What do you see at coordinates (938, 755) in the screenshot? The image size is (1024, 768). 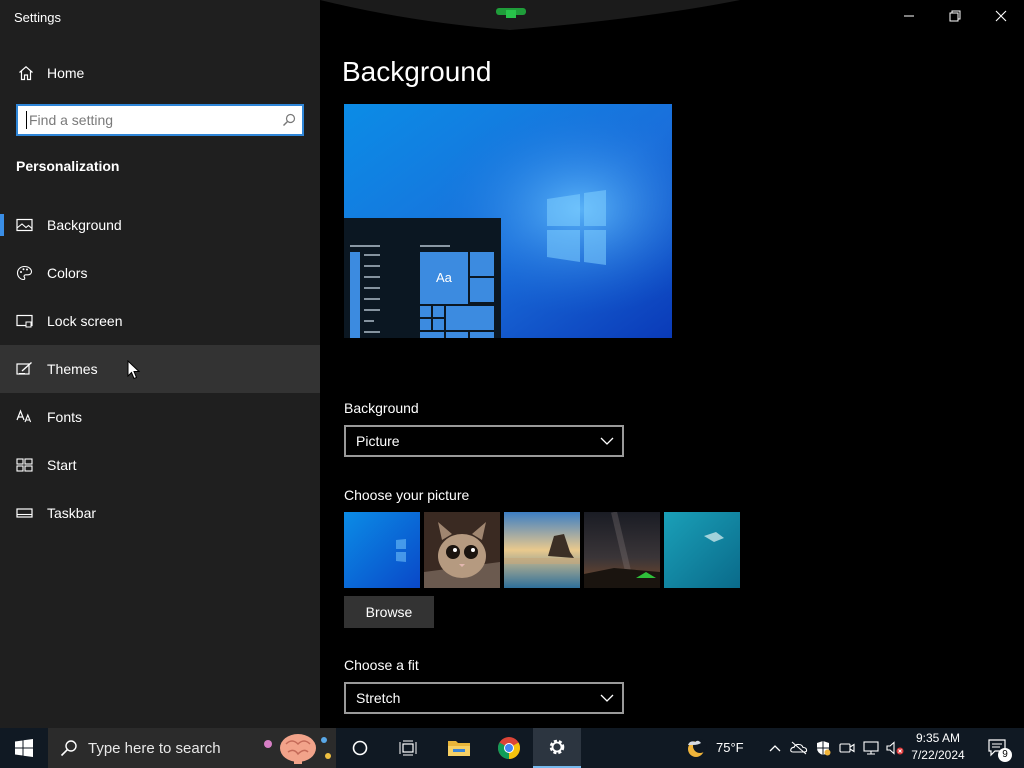 I see `clock-date: 7/22/2024` at bounding box center [938, 755].